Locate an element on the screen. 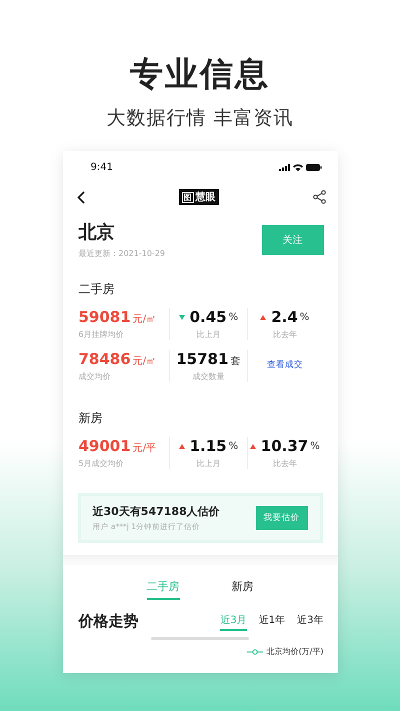  metric-label: 6月挂牌均价 is located at coordinates (101, 334).